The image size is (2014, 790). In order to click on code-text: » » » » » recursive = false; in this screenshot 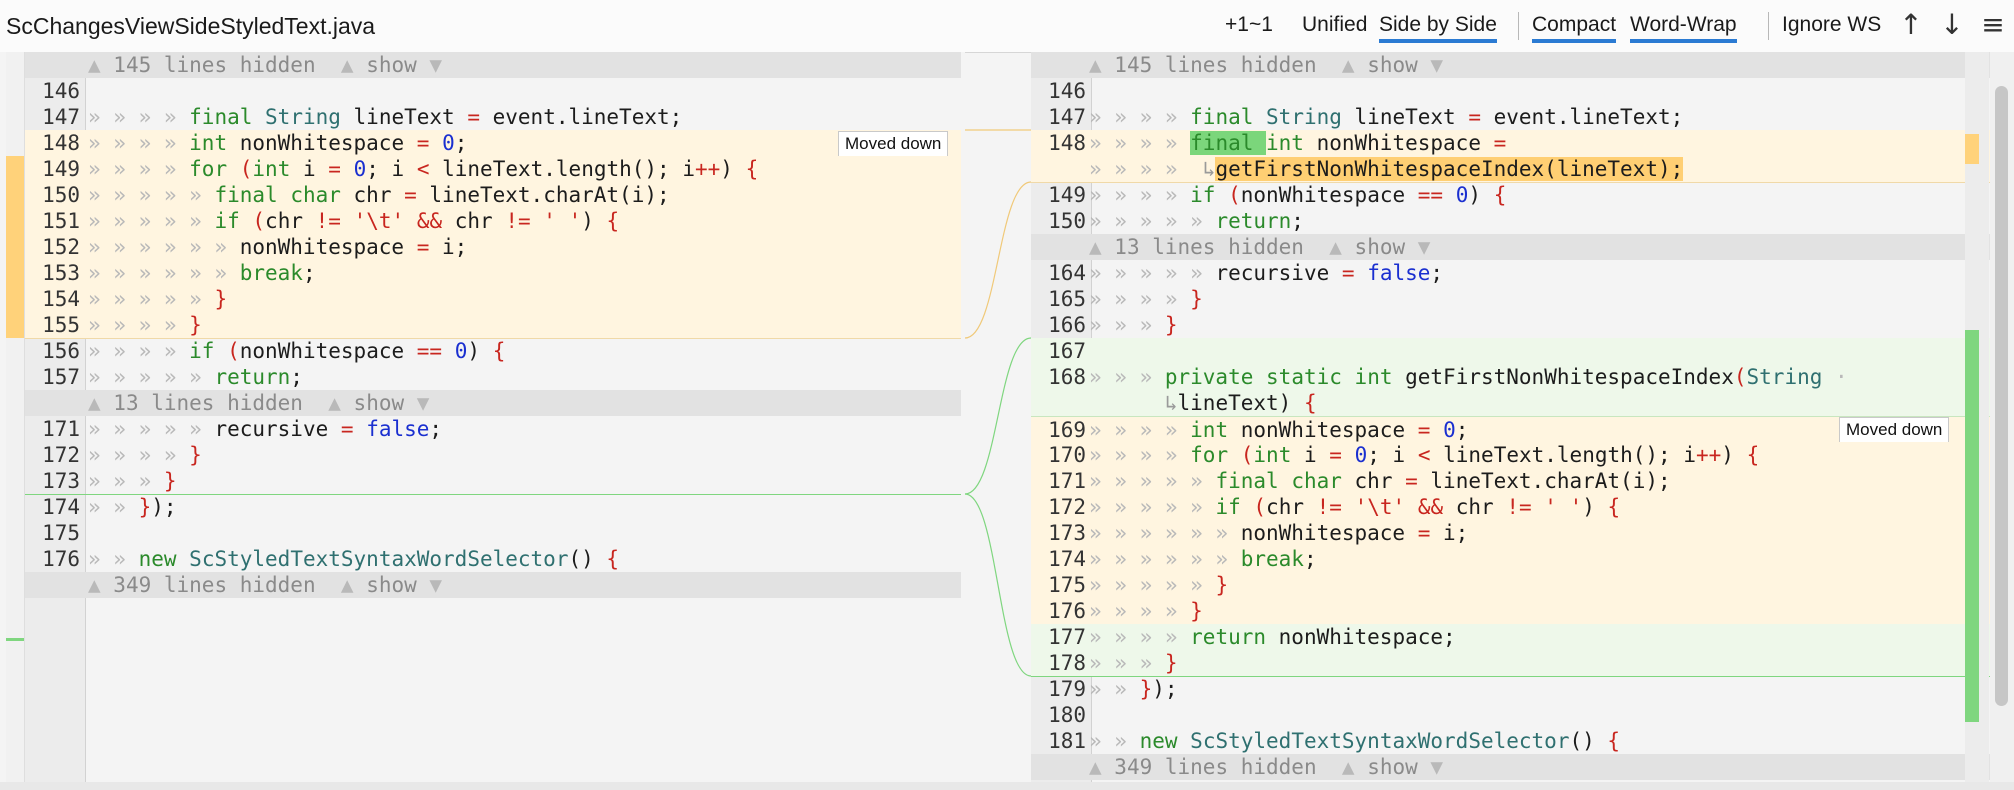, I will do `click(1266, 273)`.